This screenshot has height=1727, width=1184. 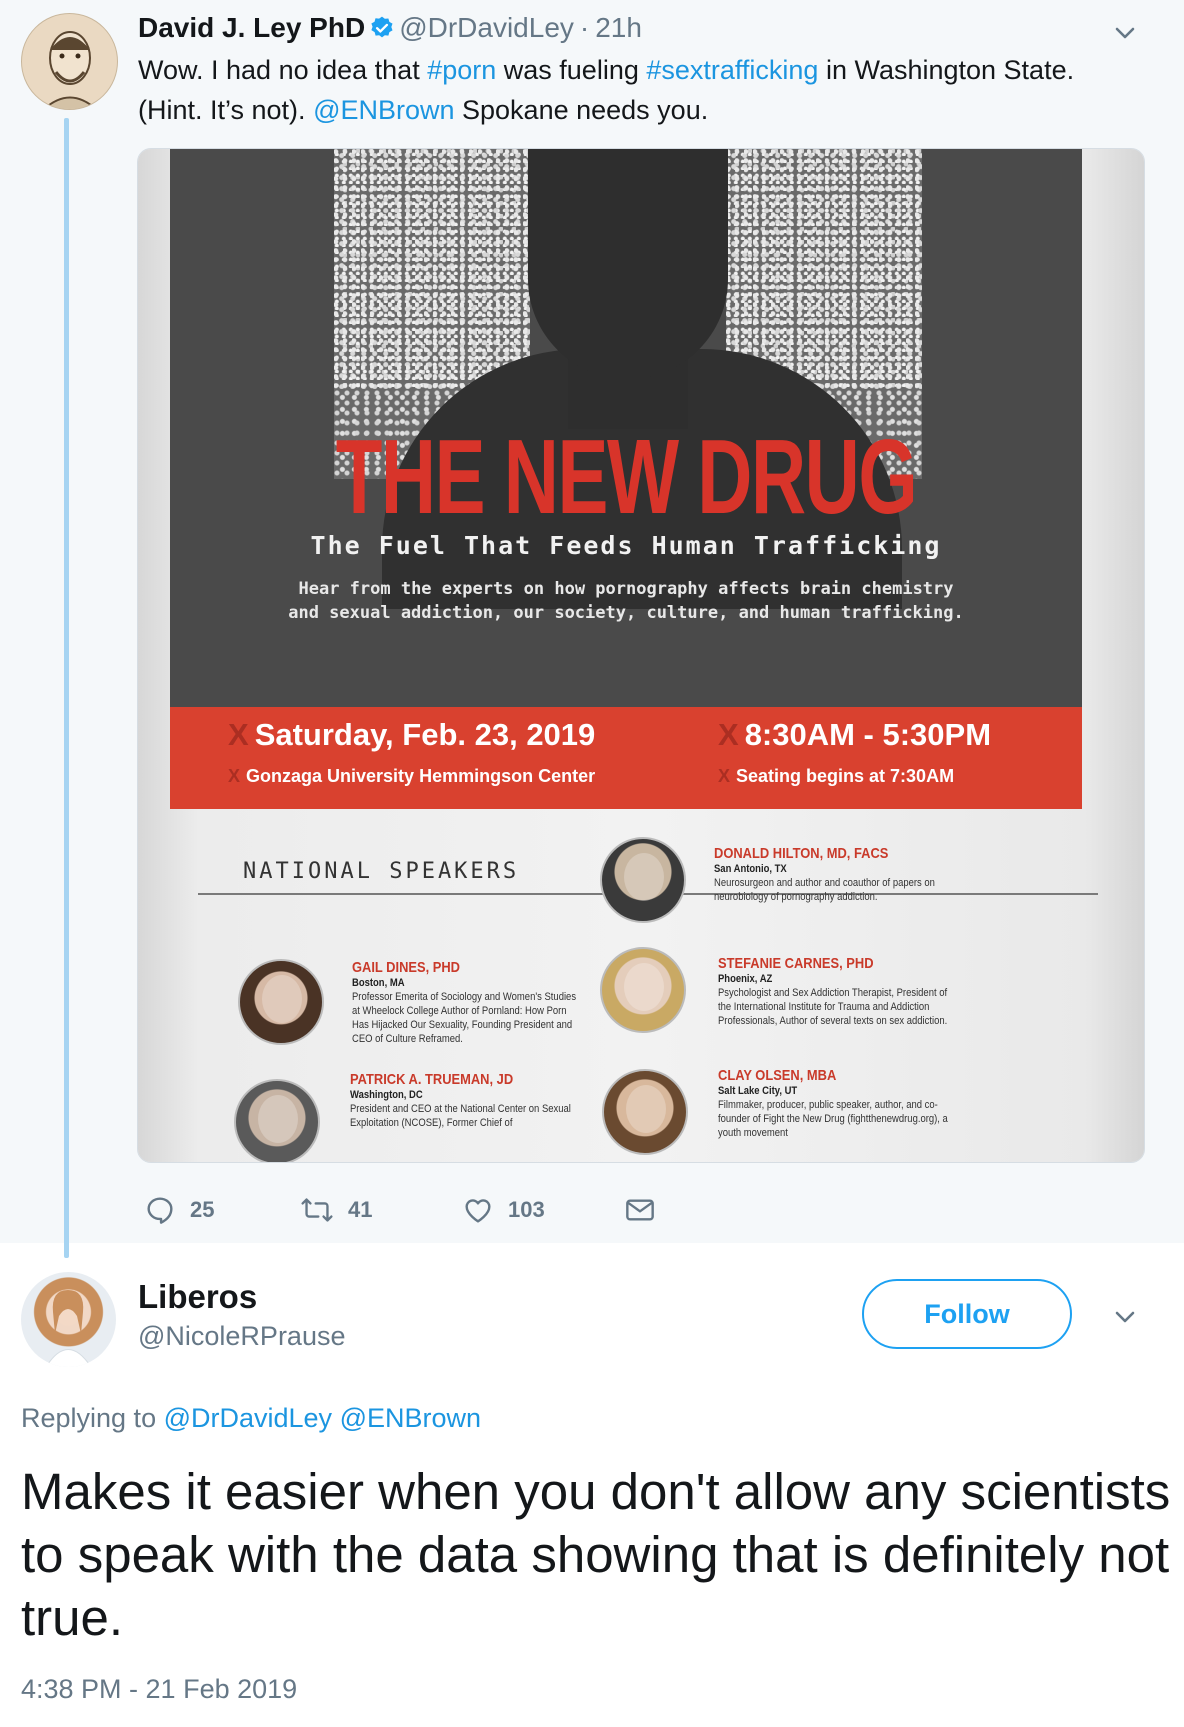 What do you see at coordinates (750, 869) in the screenshot?
I see `speaker-location: San Antonio, TX` at bounding box center [750, 869].